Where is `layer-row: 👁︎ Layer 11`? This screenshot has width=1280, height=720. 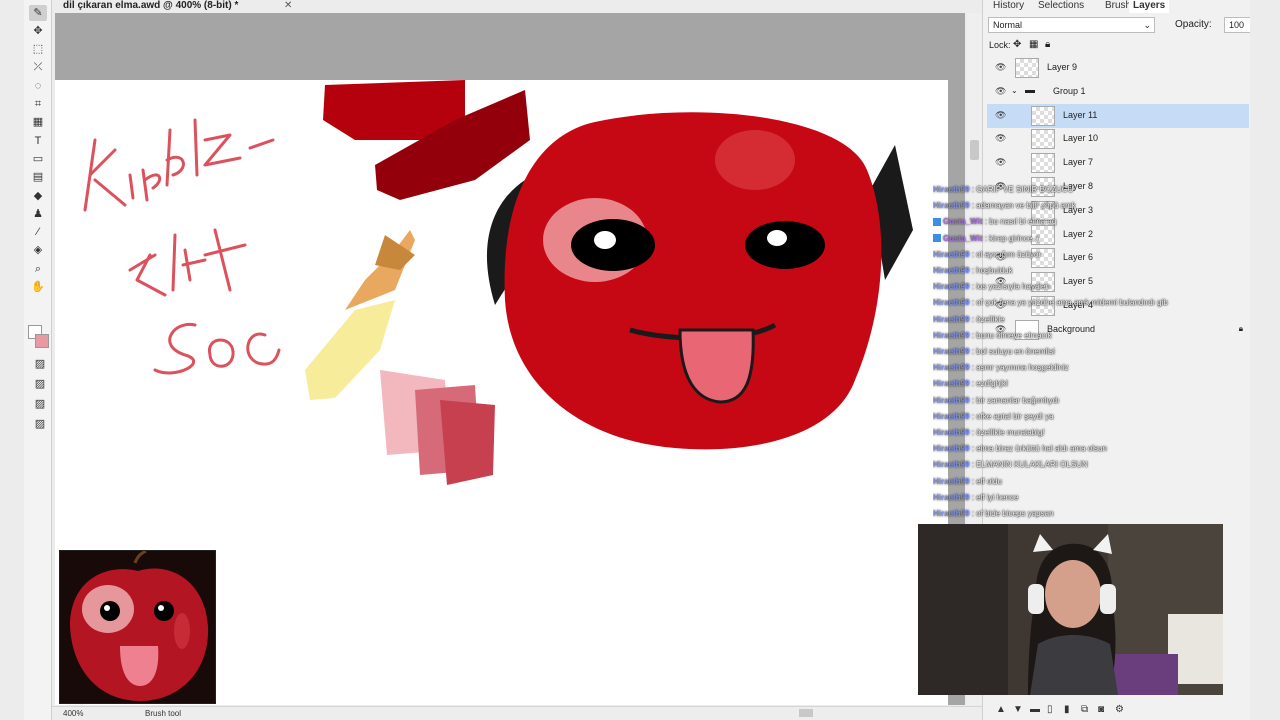 layer-row: 👁︎ Layer 11 is located at coordinates (1118, 115).